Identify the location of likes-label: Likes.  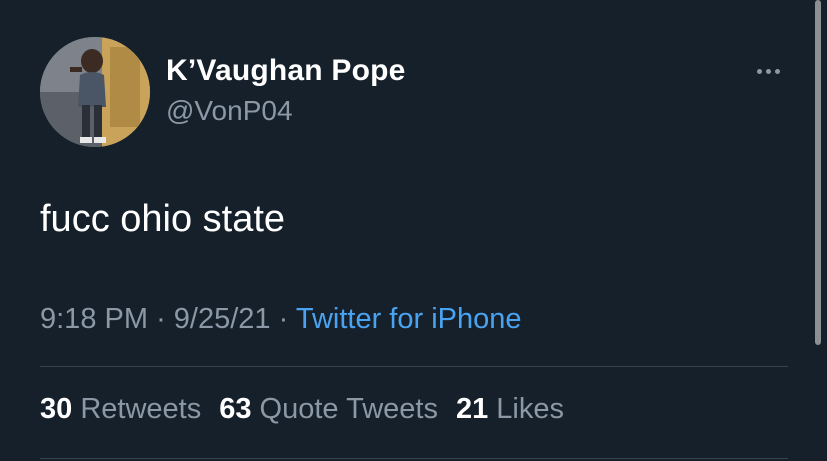
(530, 409).